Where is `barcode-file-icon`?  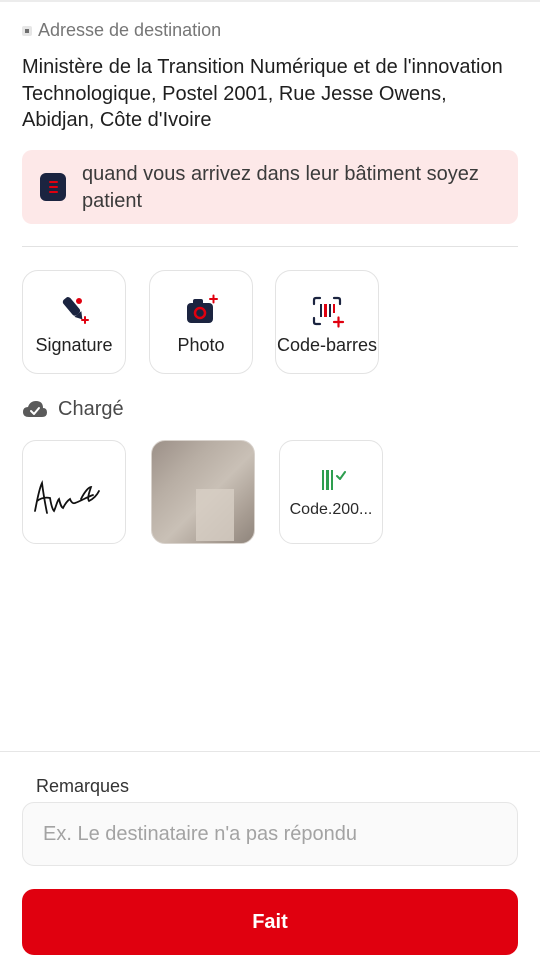
barcode-file-icon is located at coordinates (334, 480).